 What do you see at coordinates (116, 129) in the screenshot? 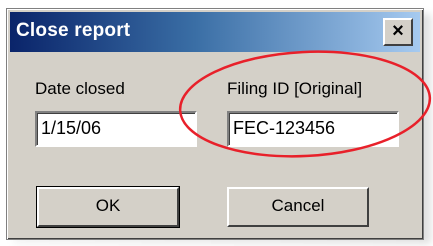
I see `date-closed-field: 1/15/06` at bounding box center [116, 129].